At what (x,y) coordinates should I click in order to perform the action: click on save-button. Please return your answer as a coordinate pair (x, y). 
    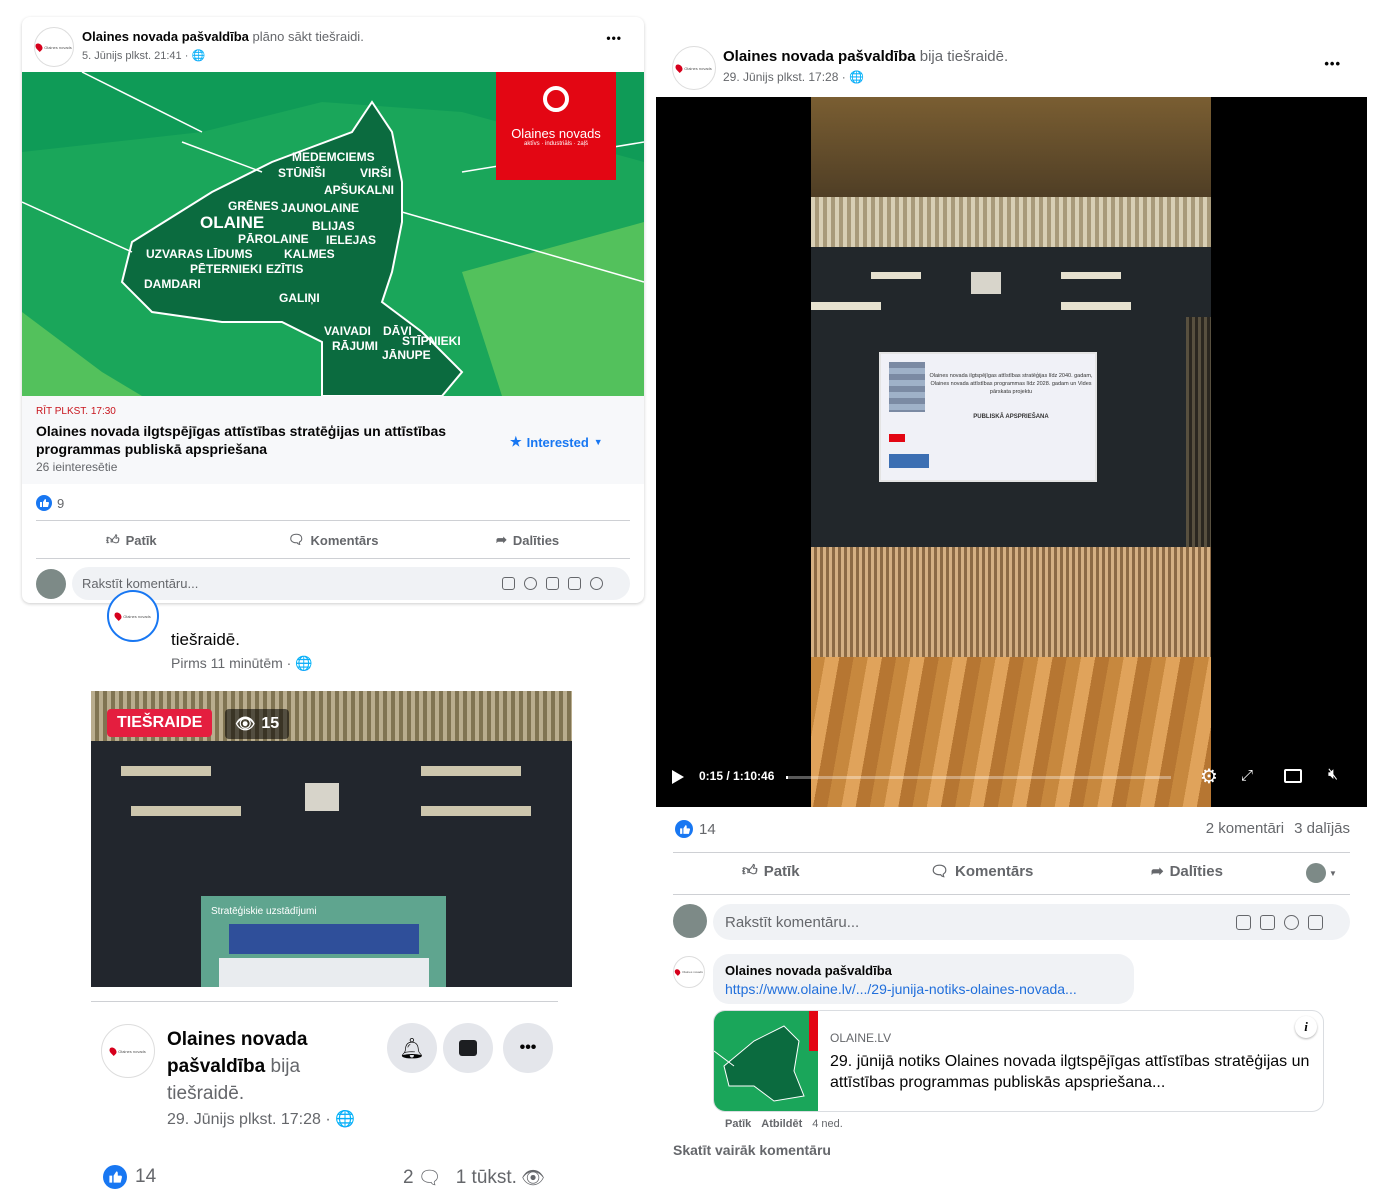
    Looking at the image, I should click on (468, 1048).